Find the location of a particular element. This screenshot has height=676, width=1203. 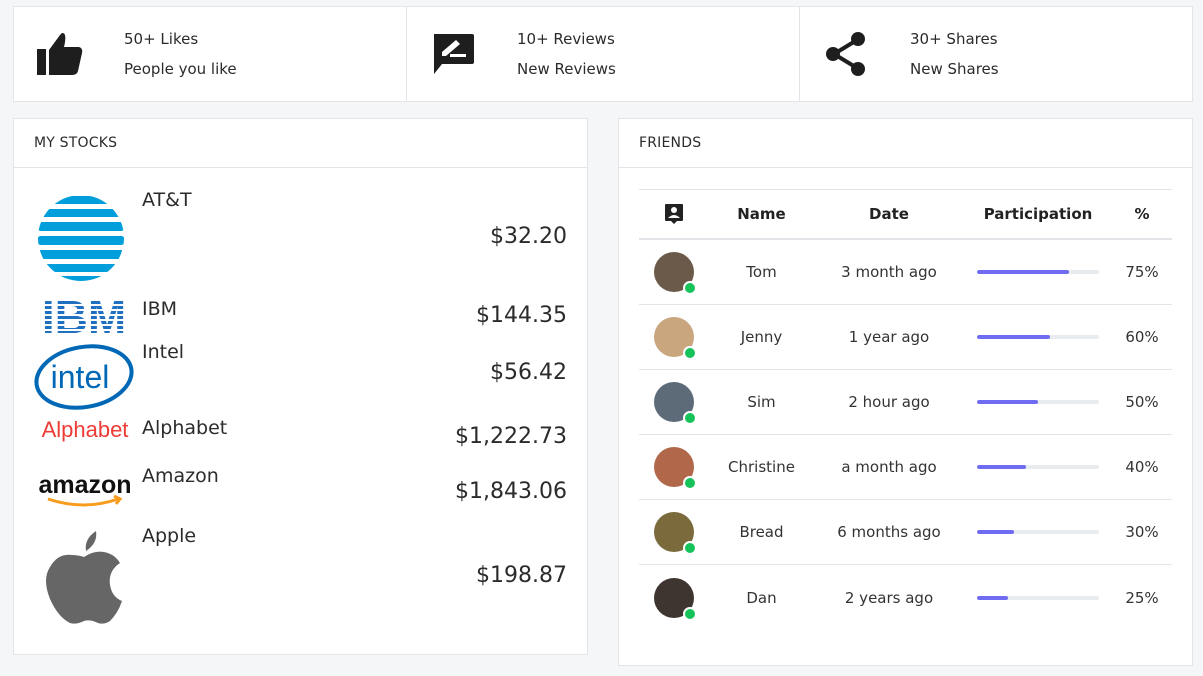

table-row: Sim 2 hour ago 50% is located at coordinates (905, 402).